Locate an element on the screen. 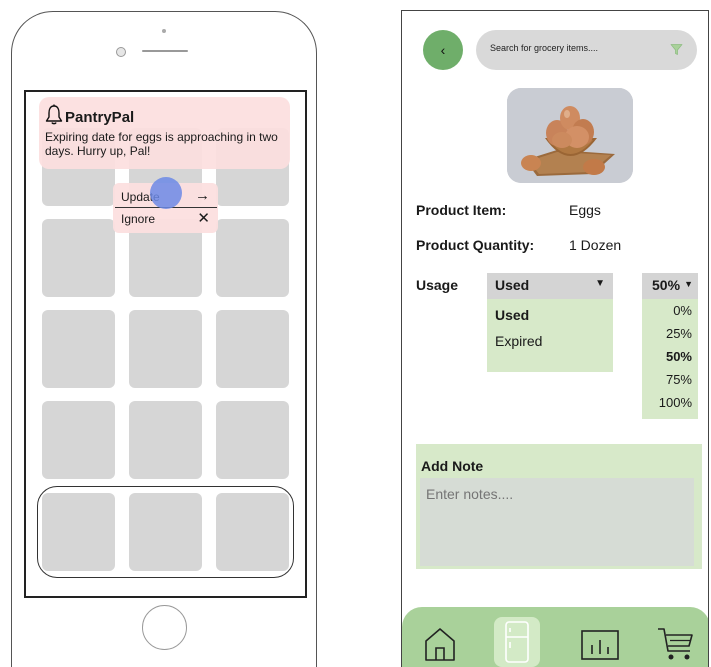 This screenshot has height=667, width=711. product-image is located at coordinates (570, 135).